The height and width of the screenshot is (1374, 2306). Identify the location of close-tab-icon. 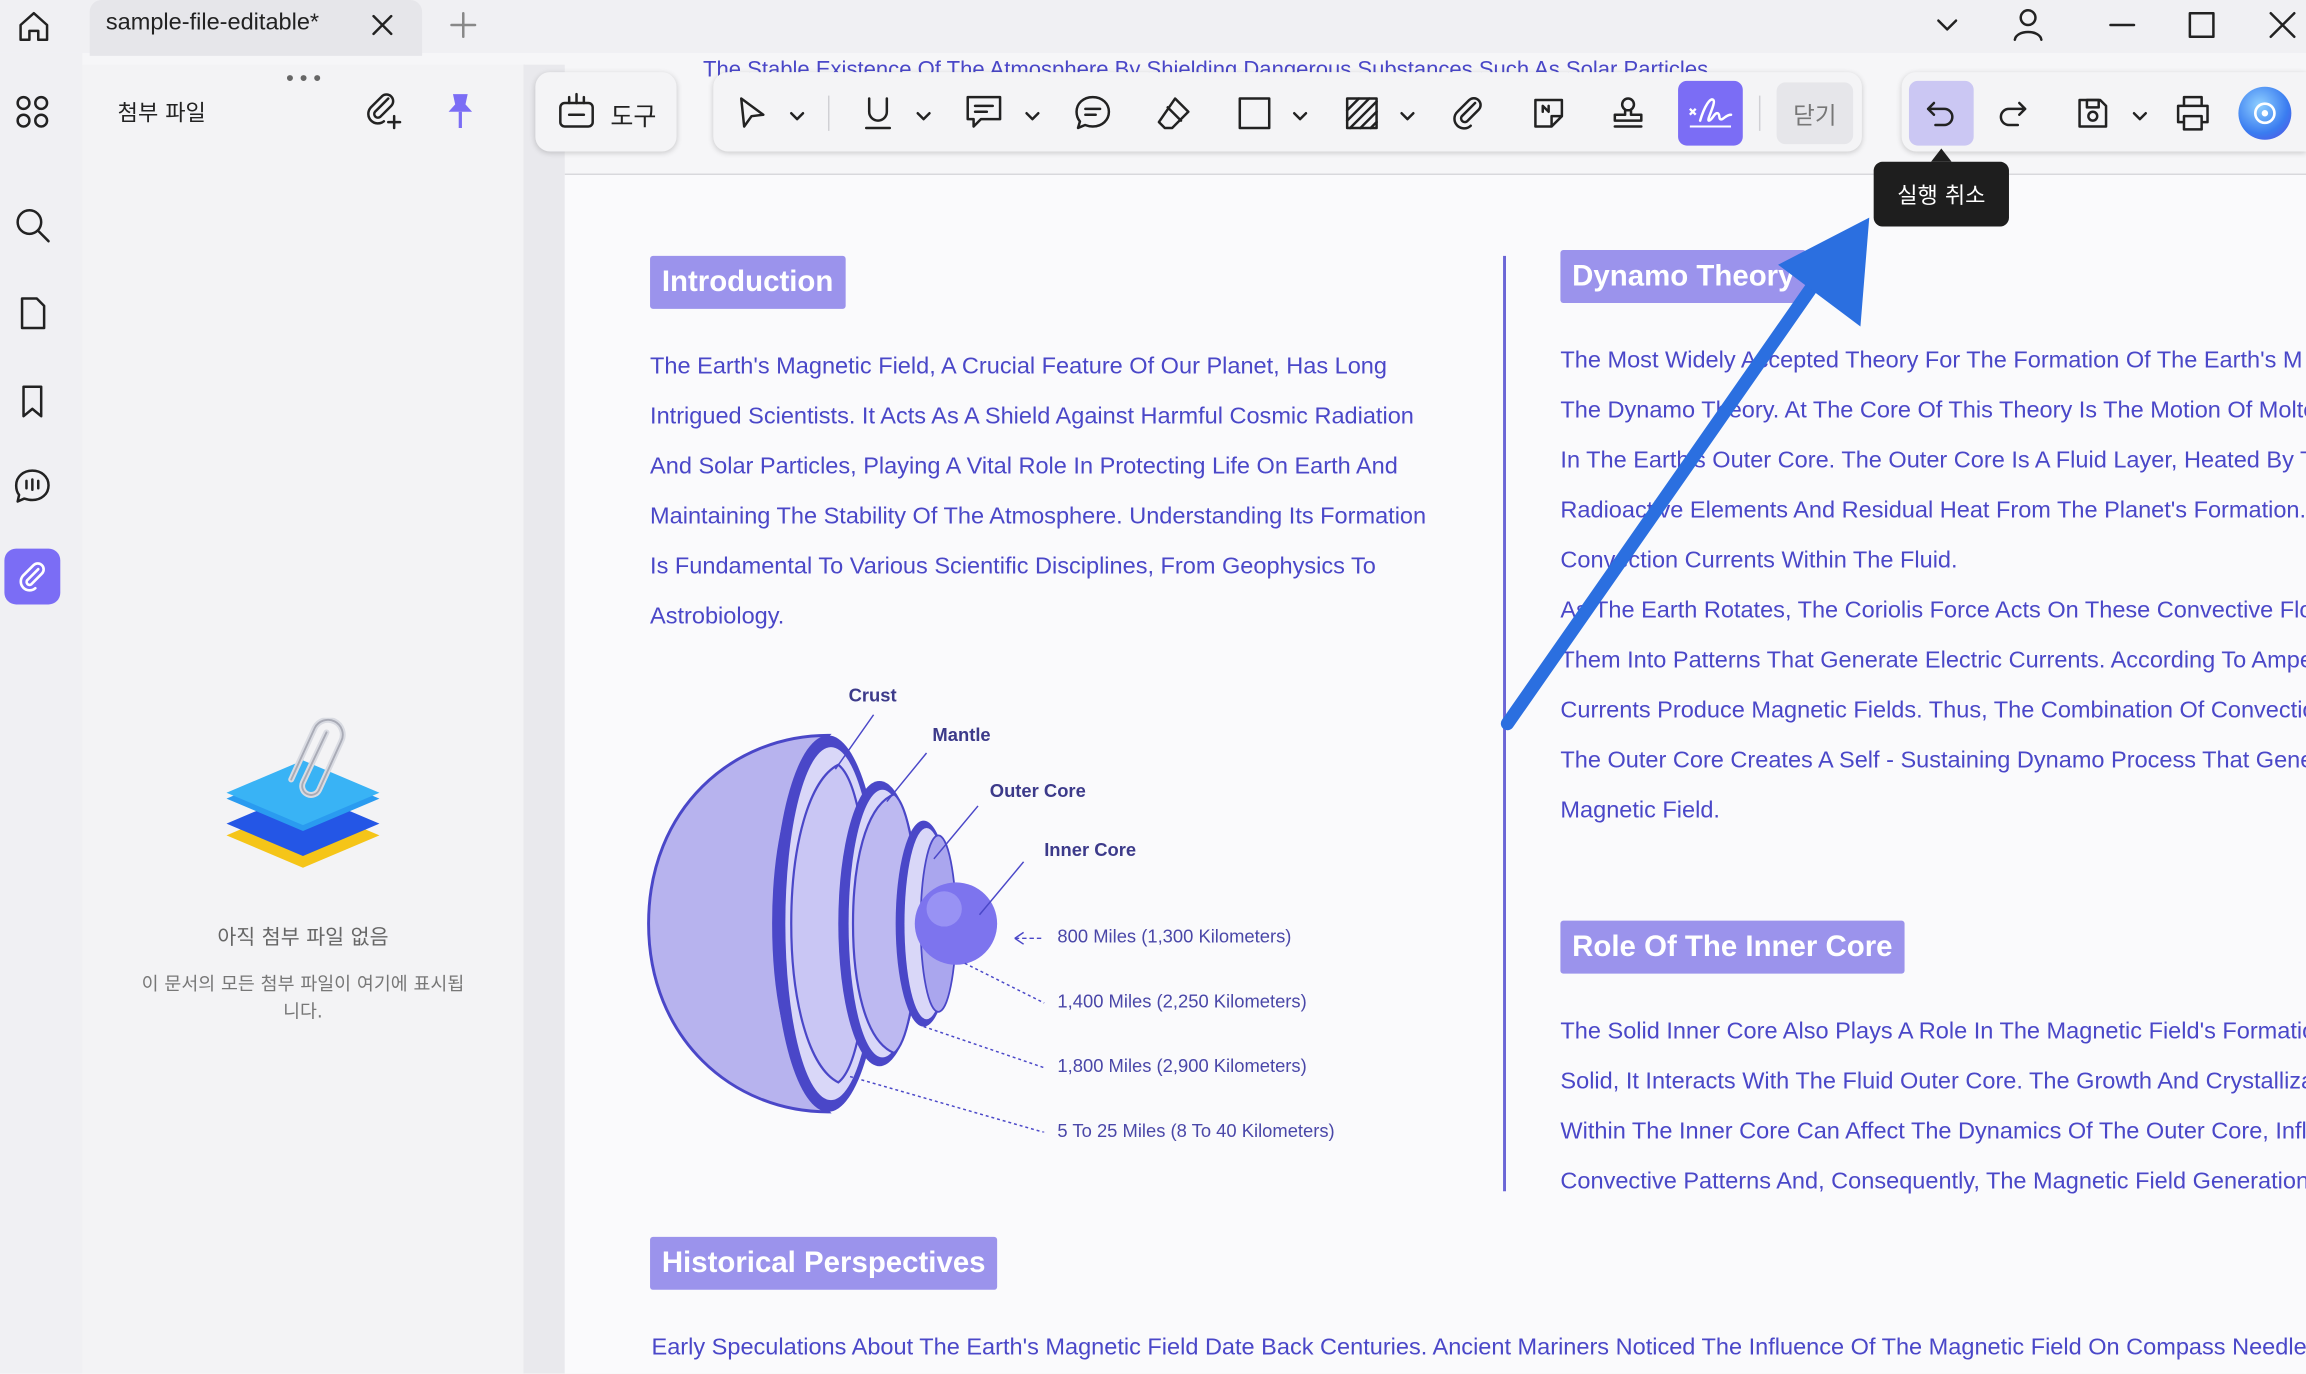
(382, 25).